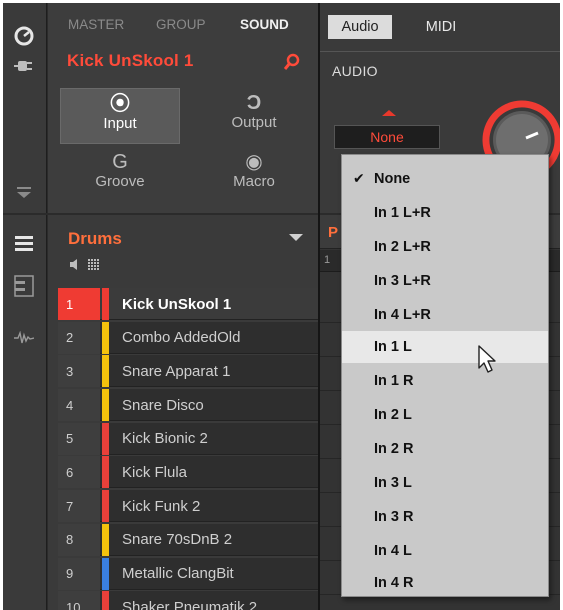 This screenshot has width=563, height=610. I want to click on menu-item-label: In 2 L, so click(393, 415).